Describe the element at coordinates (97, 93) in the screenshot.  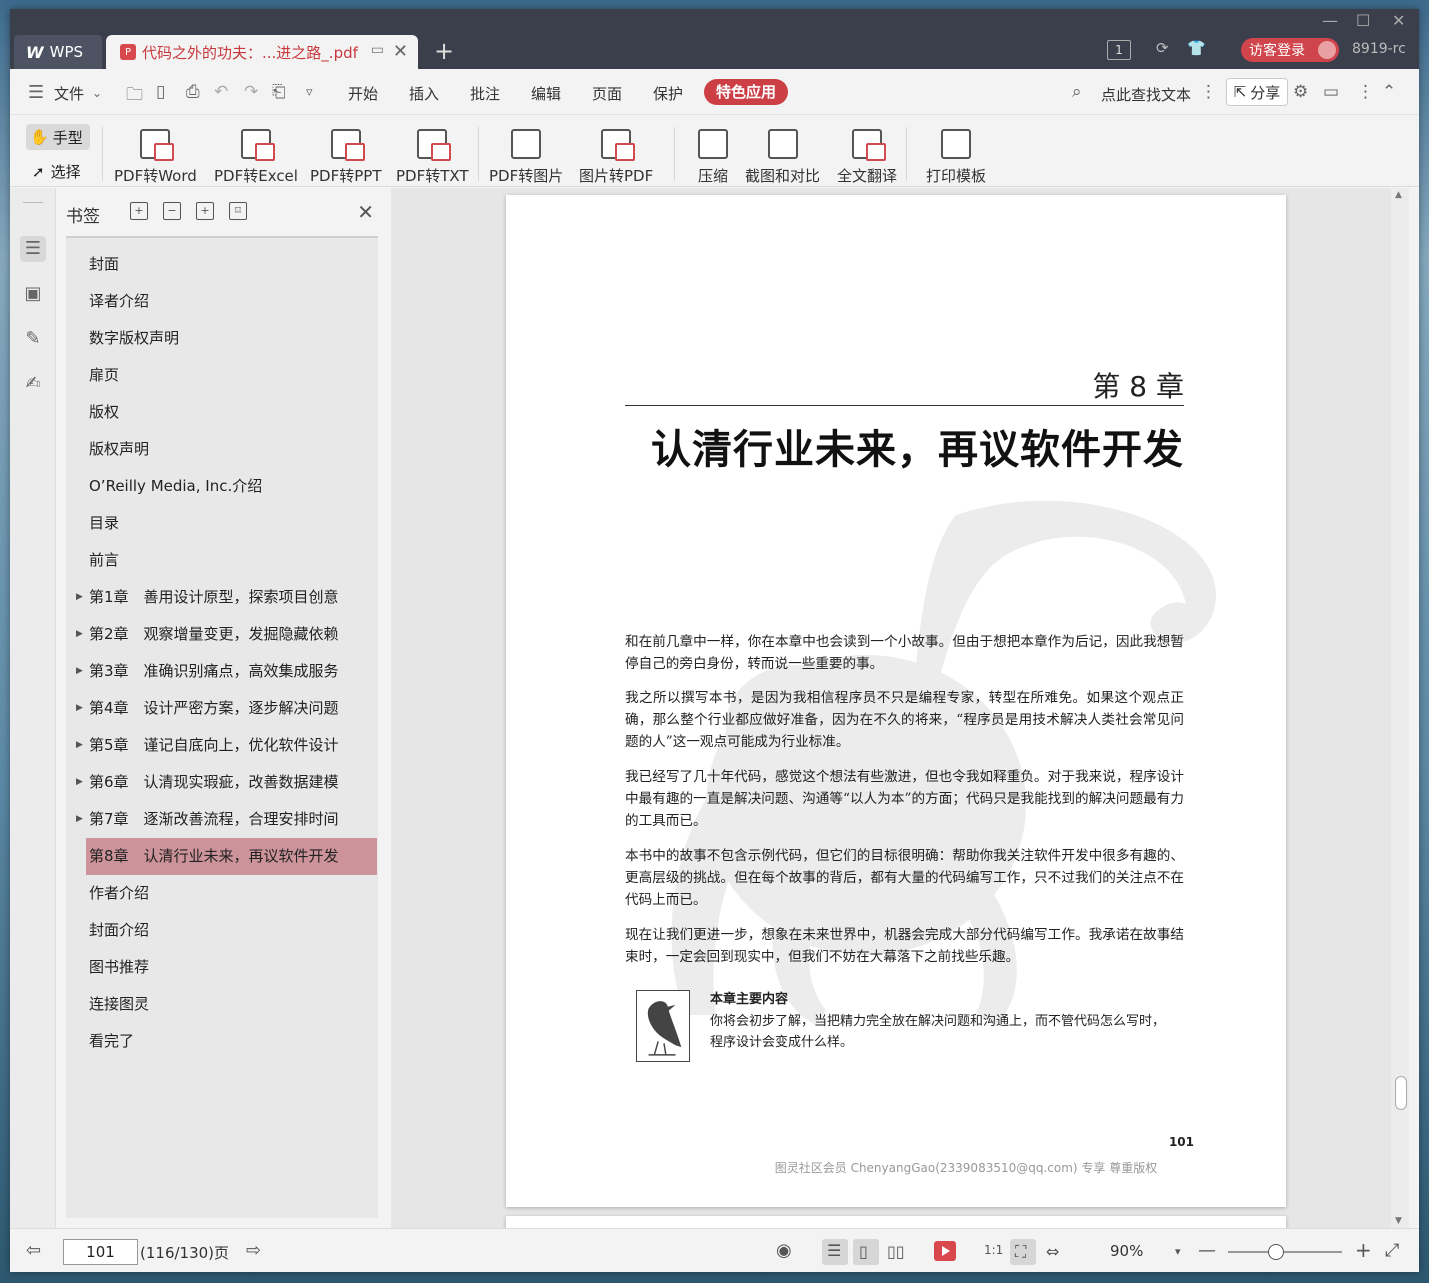
I see `chevron-down-icon: ⌄` at that location.